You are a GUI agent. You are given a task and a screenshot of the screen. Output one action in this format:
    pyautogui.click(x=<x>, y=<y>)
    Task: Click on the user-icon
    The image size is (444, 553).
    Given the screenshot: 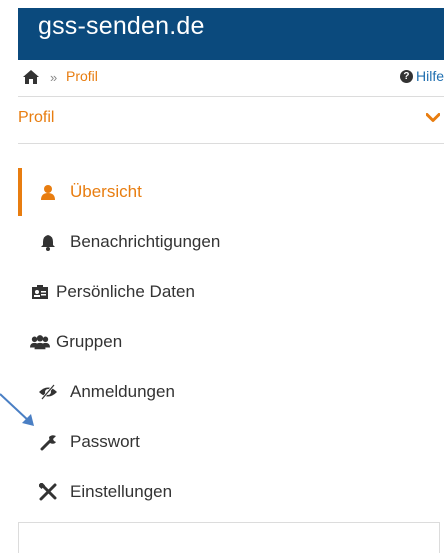 What is the action you would take?
    pyautogui.click(x=48, y=192)
    